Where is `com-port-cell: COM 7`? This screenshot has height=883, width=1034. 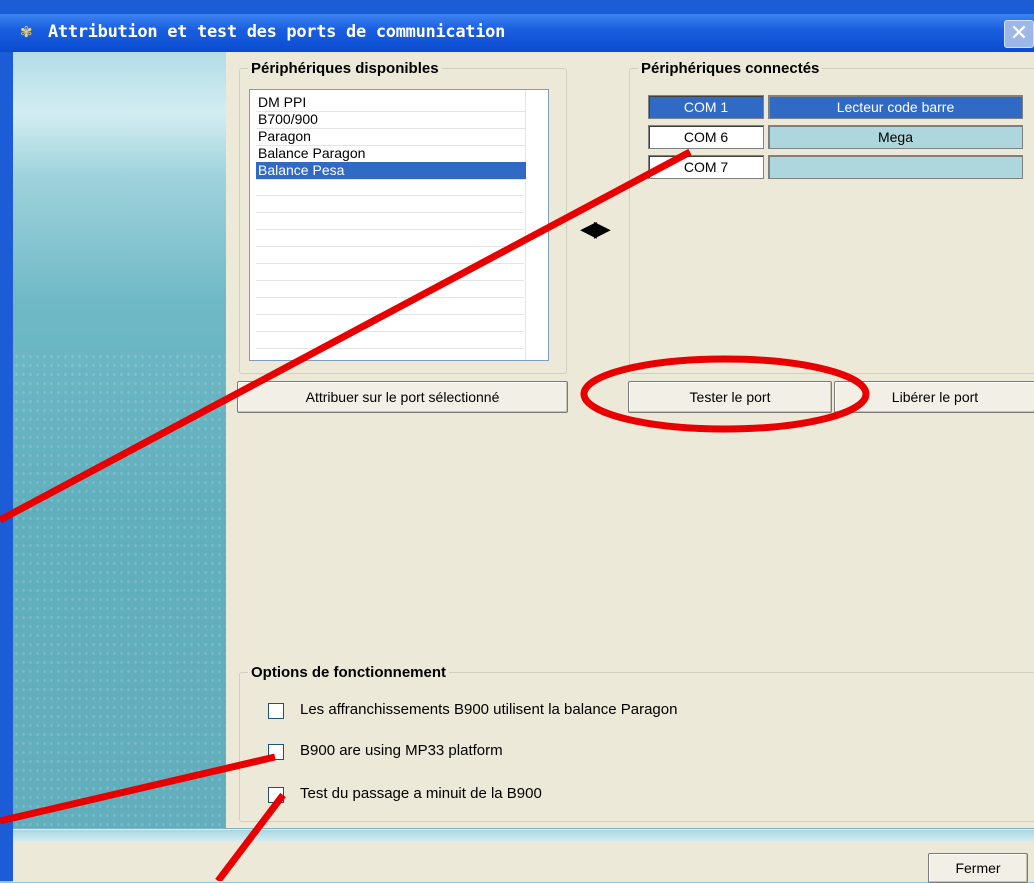
com-port-cell: COM 7 is located at coordinates (706, 167).